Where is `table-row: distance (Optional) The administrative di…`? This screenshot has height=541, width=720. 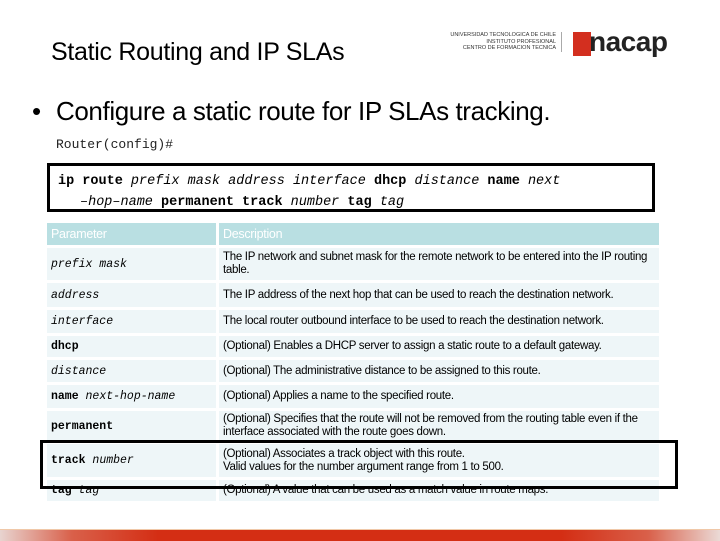
table-row: distance (Optional) The administrative di… is located at coordinates (353, 371).